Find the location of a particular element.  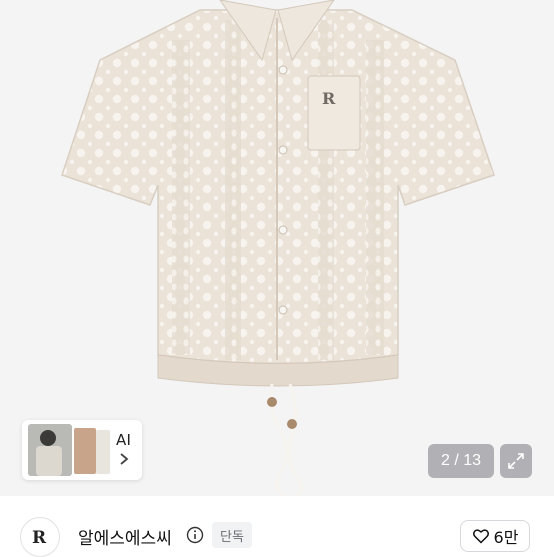

expand-icon is located at coordinates (516, 461).